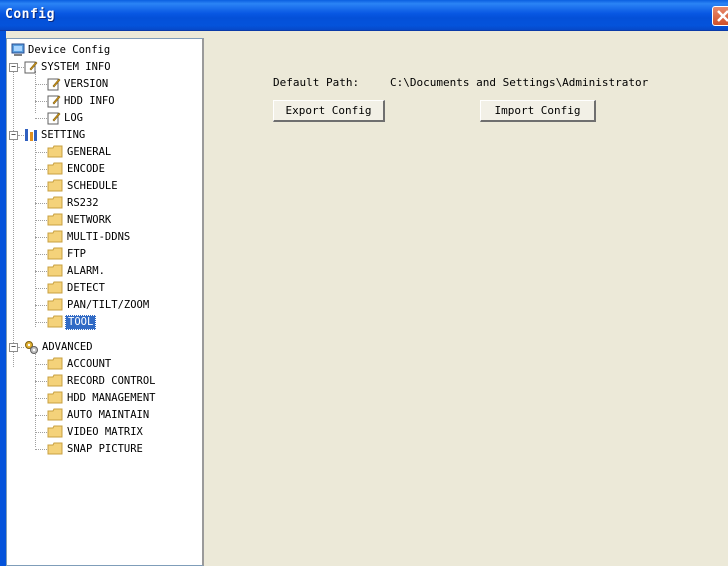 This screenshot has height=566, width=728. Describe the element at coordinates (519, 82) in the screenshot. I see `default-path-value: C:\Documents and Settings\Administrator` at that location.